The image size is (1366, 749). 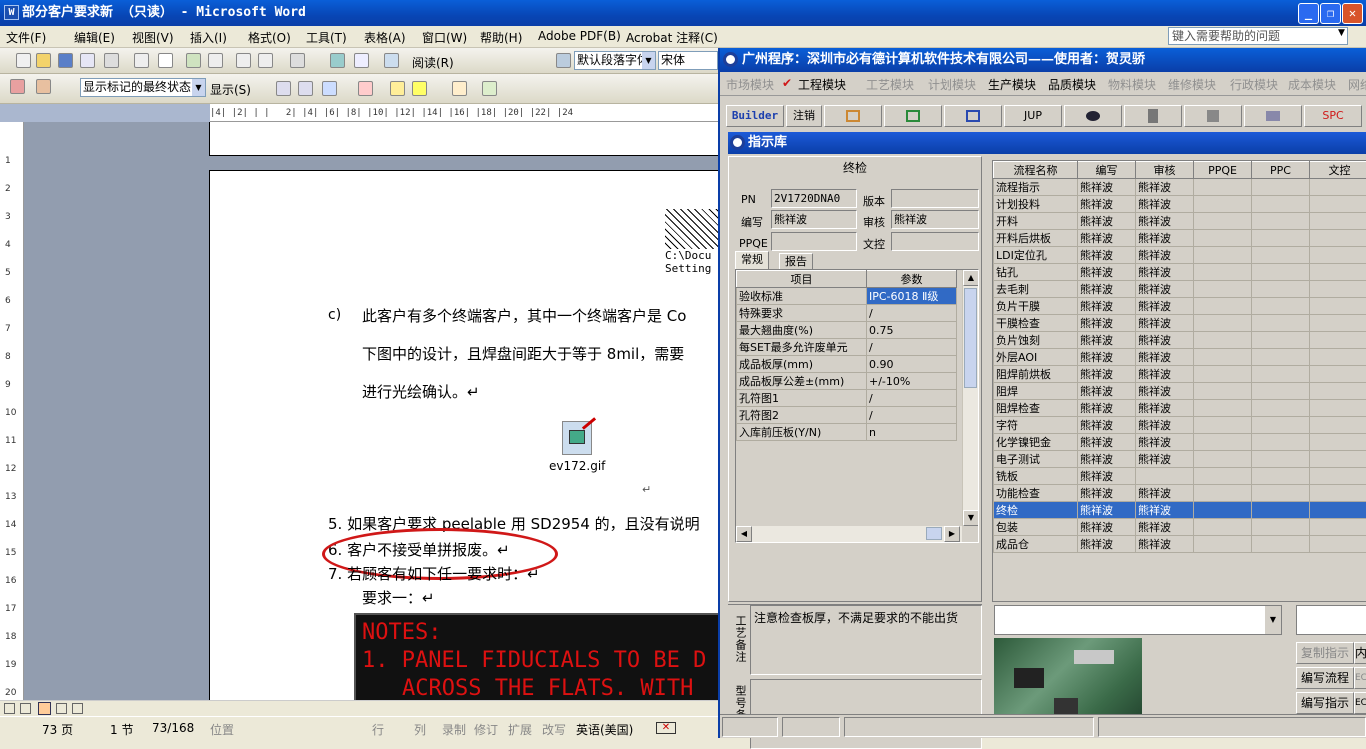 I want to click on copy-instruction-button: 复制指示, so click(x=1325, y=653).